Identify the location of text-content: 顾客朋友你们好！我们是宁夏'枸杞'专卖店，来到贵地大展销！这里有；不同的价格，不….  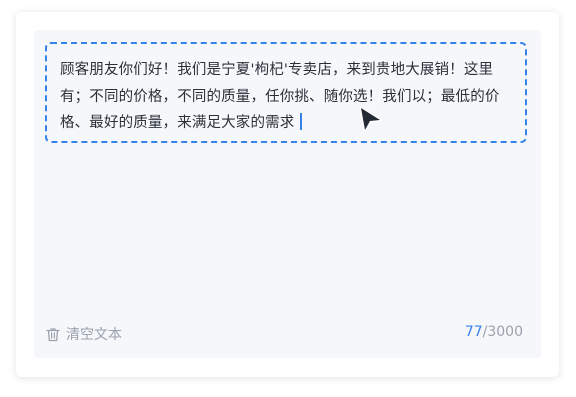
(280, 96).